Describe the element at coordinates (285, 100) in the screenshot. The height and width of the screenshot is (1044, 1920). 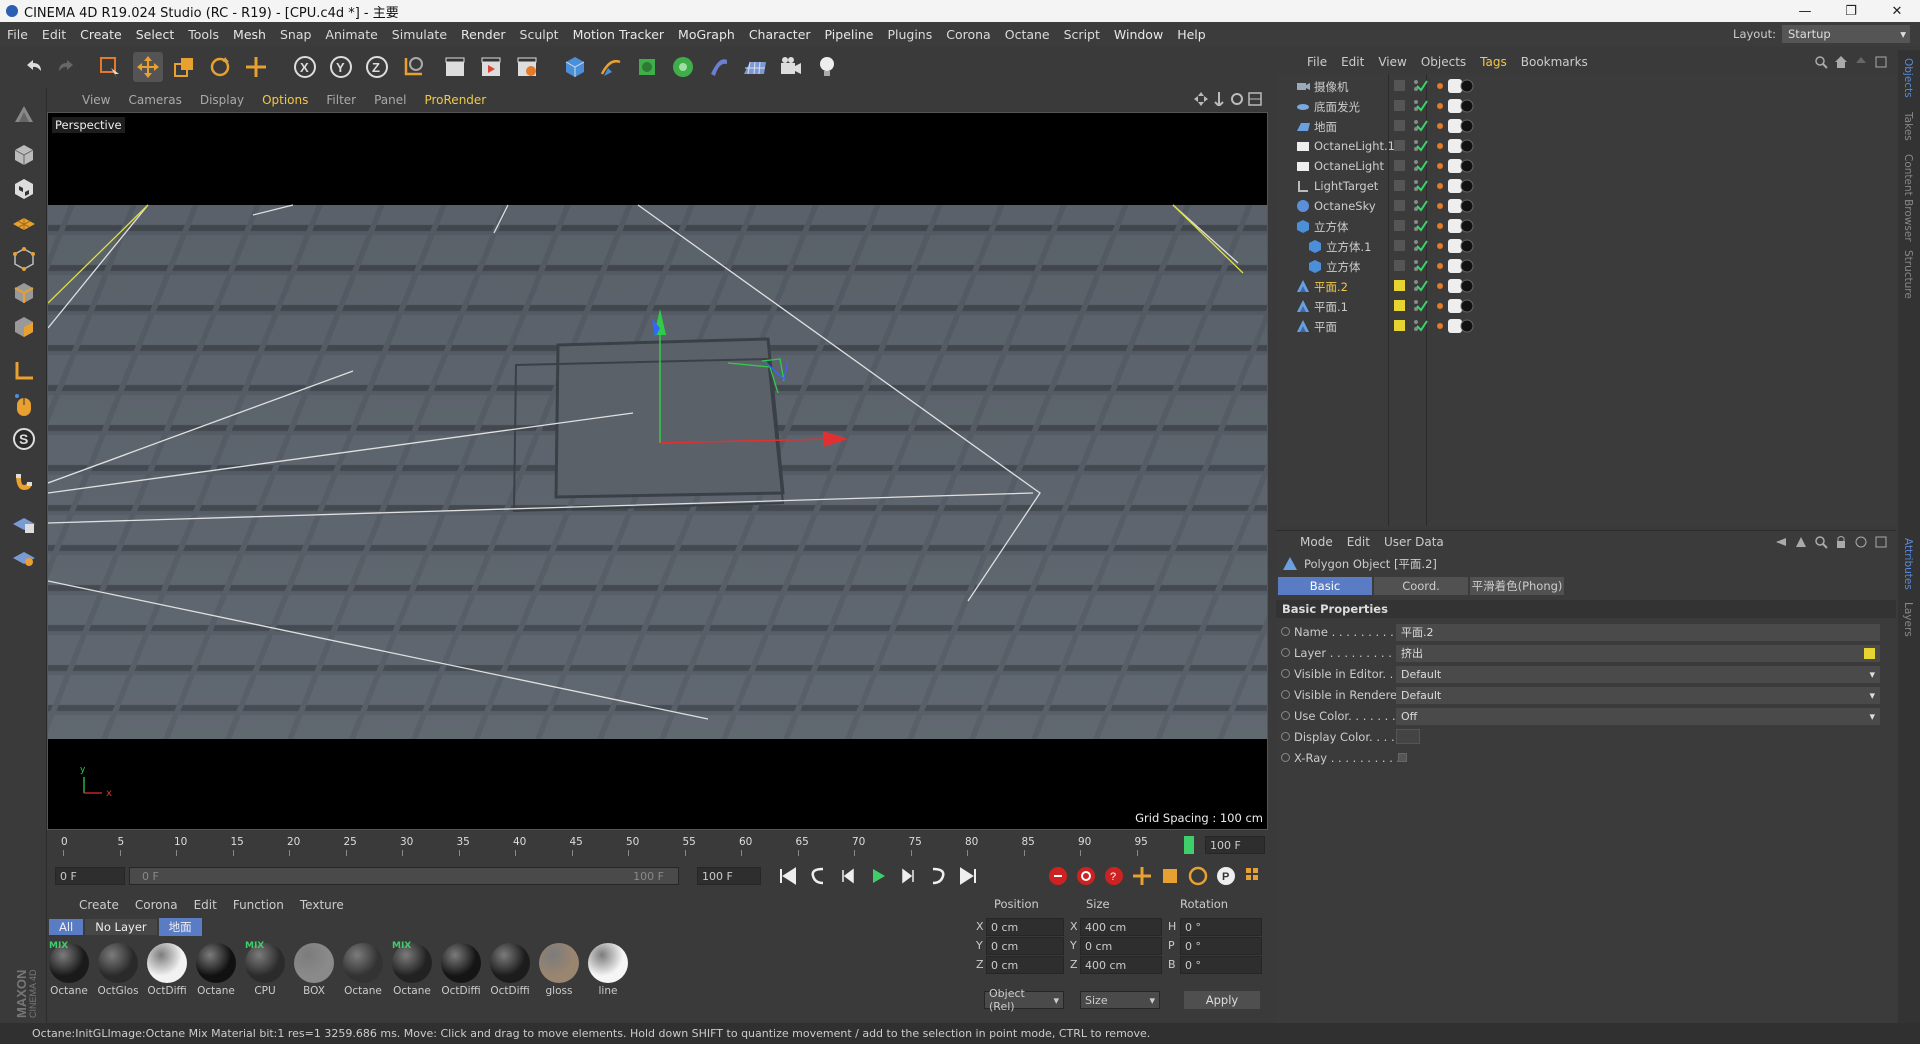
I see `viewport-menu-options: Options` at that location.